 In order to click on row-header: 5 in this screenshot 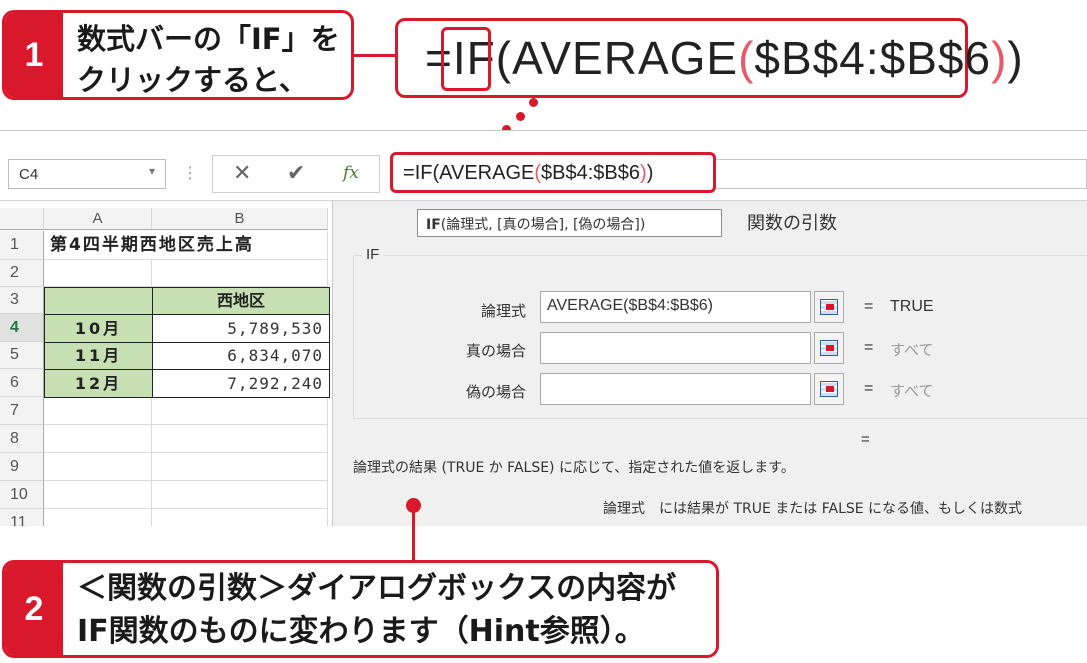, I will do `click(22, 355)`.